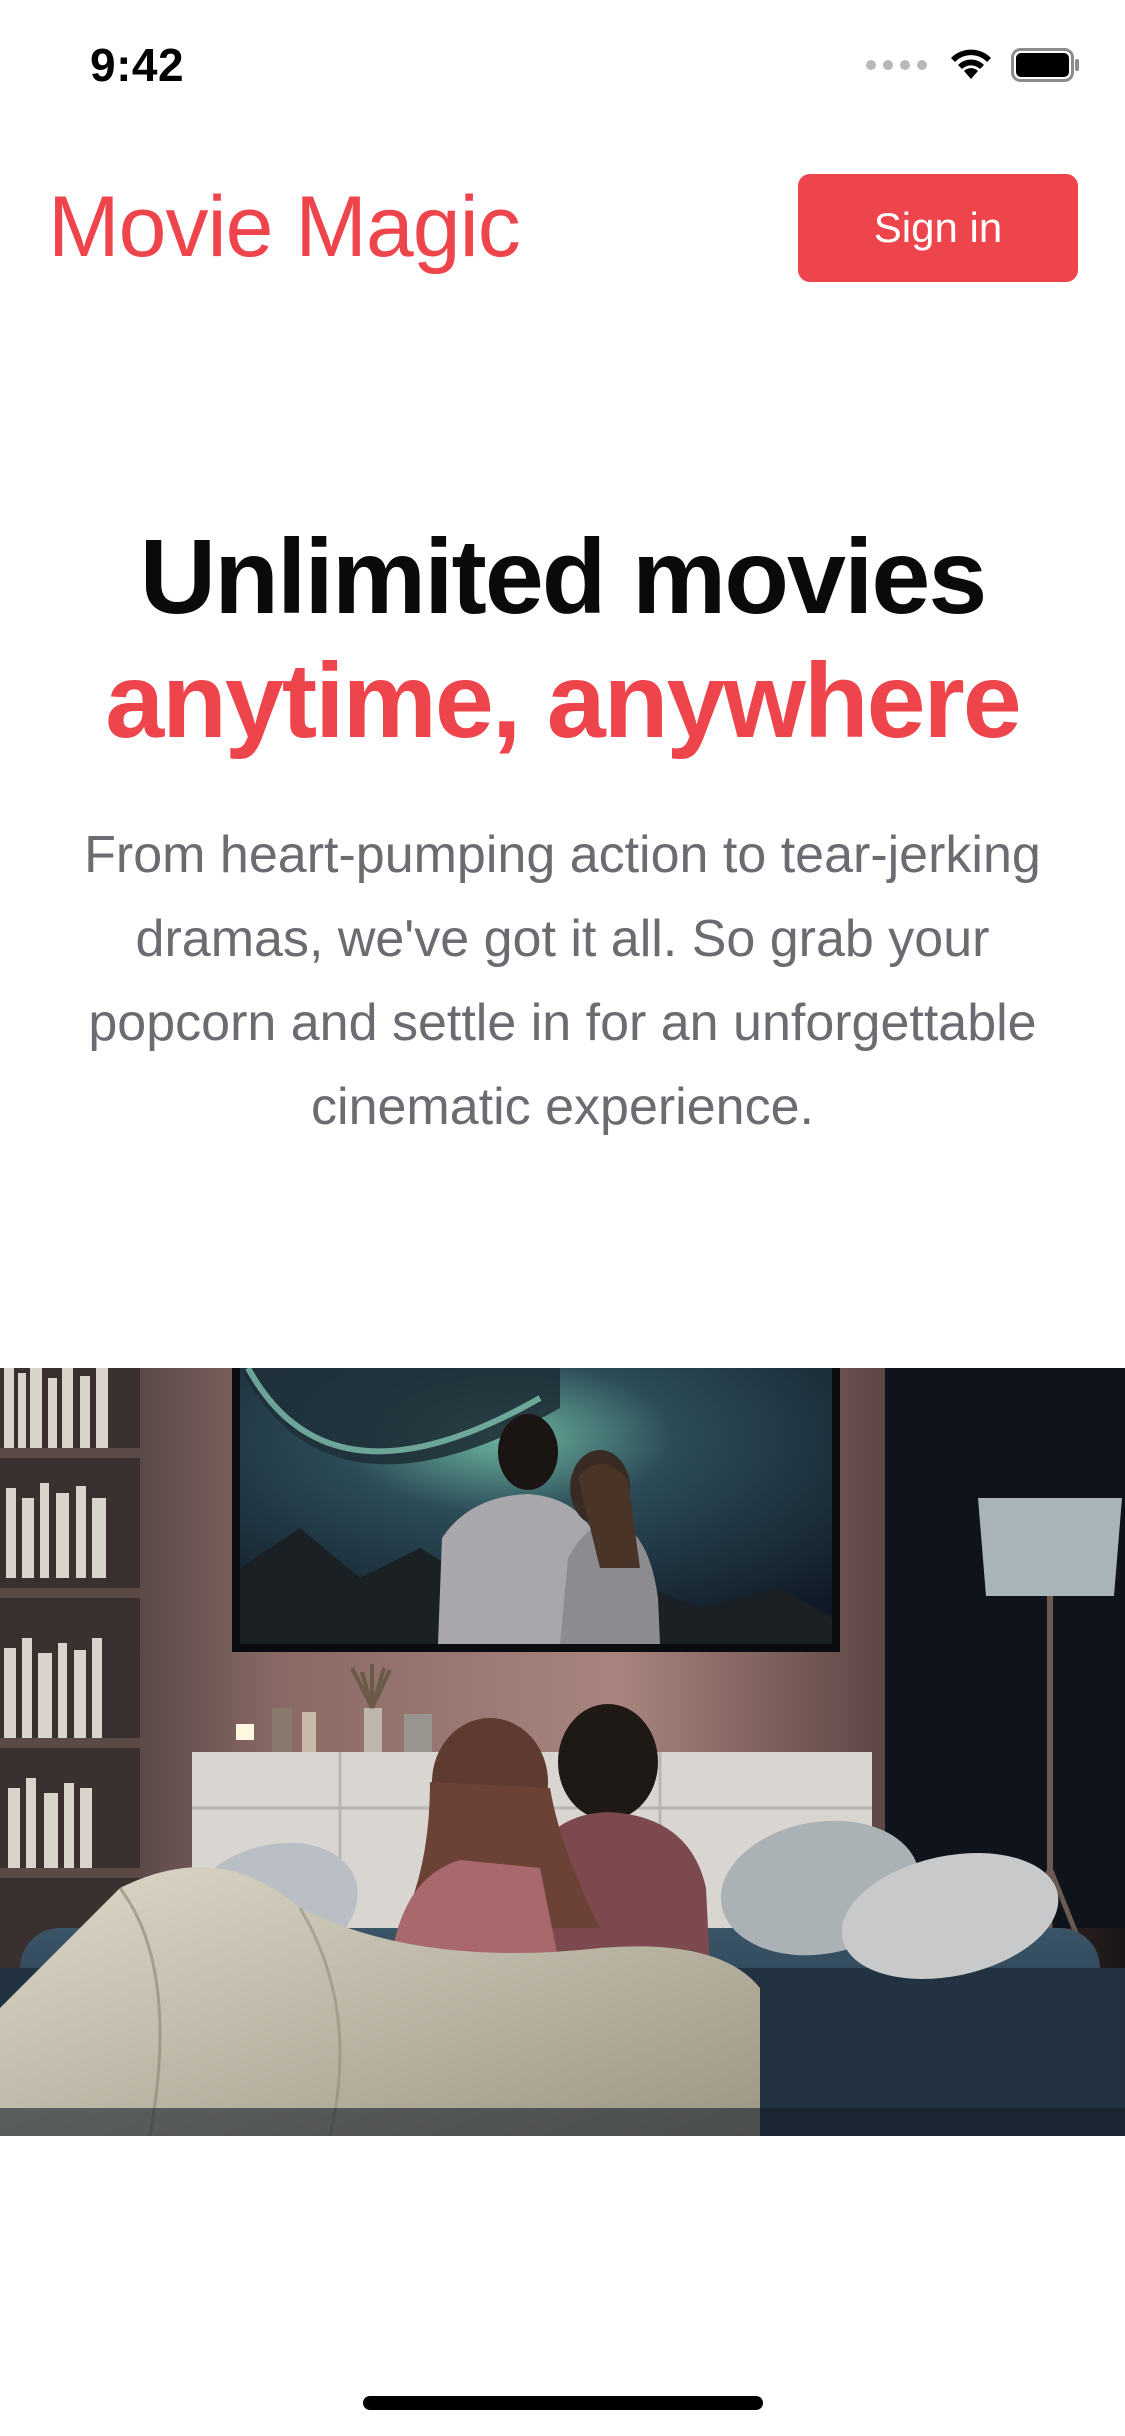 This screenshot has height=2436, width=1125. What do you see at coordinates (896, 65) in the screenshot?
I see `cellular-signal-icon` at bounding box center [896, 65].